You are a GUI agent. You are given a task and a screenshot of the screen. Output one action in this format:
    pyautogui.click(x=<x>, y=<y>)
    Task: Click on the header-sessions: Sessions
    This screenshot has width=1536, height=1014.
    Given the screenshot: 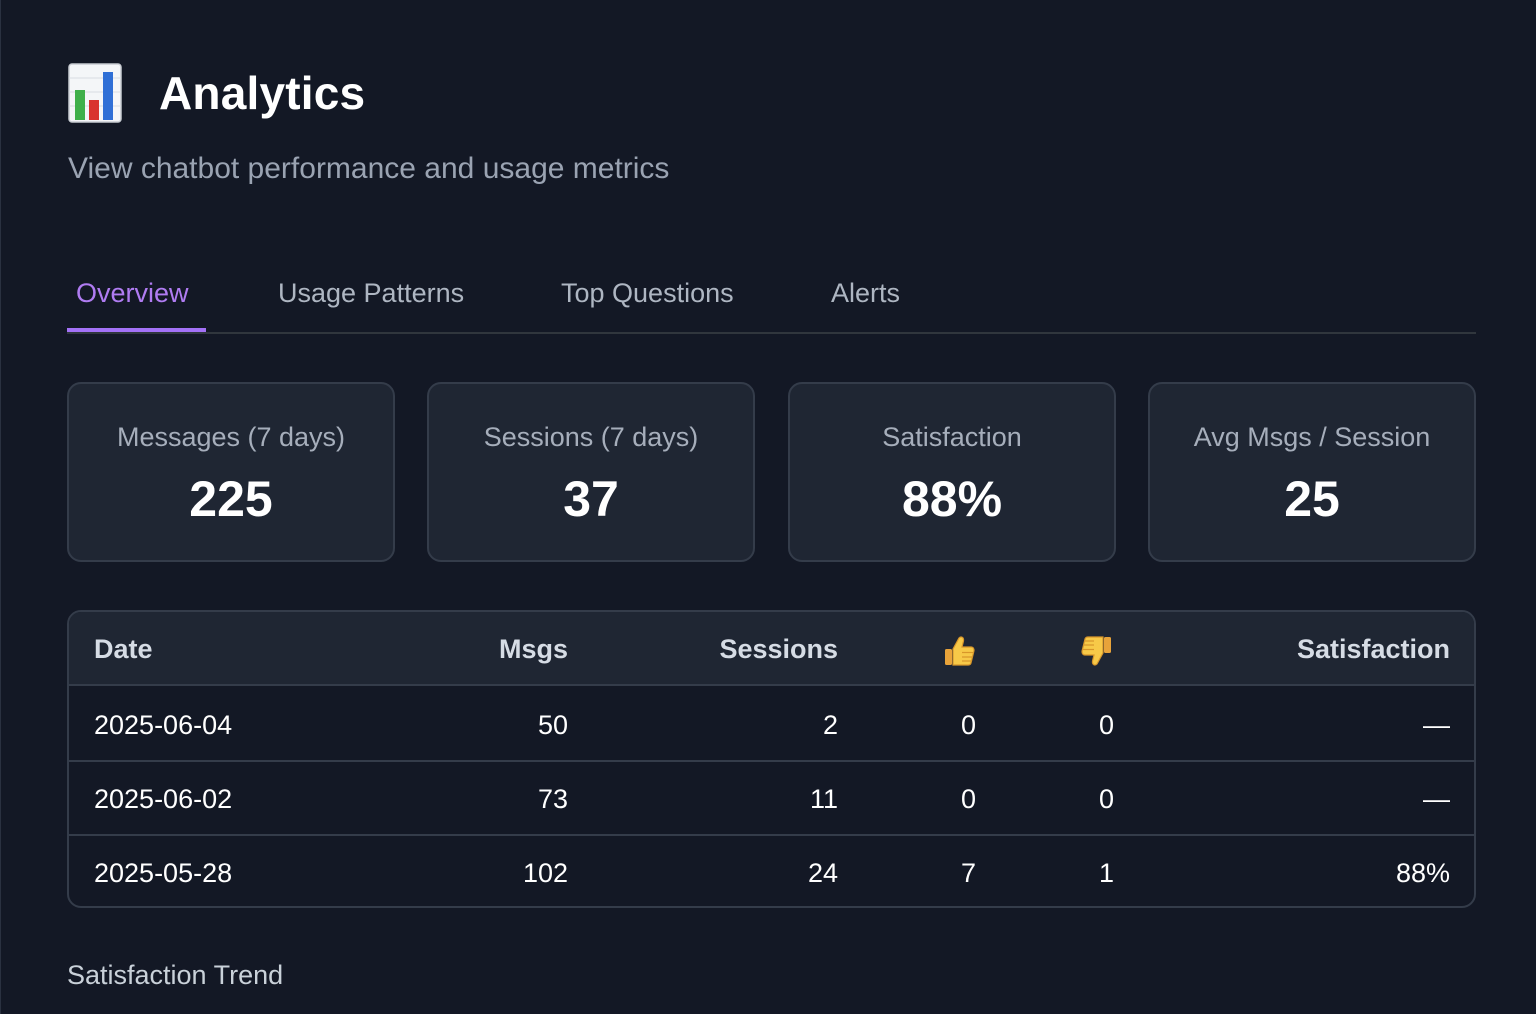 What is the action you would take?
    pyautogui.click(x=778, y=649)
    